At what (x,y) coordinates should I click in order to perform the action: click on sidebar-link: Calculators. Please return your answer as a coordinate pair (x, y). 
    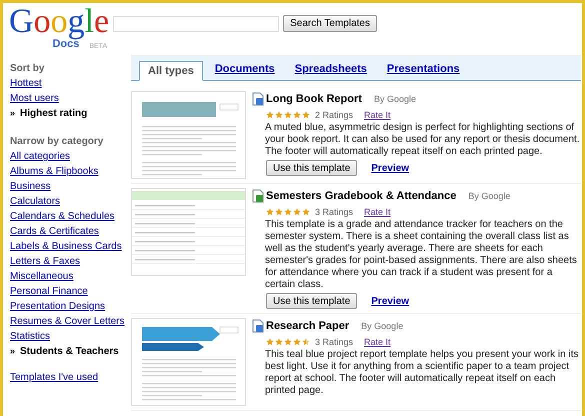
    Looking at the image, I should click on (70, 201).